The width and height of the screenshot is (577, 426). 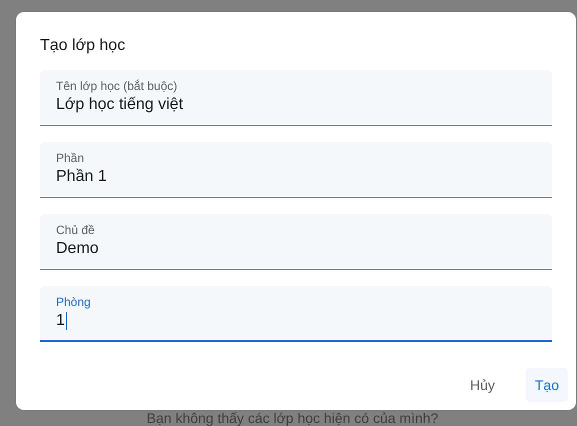 I want to click on create-button: Tạo, so click(x=547, y=385).